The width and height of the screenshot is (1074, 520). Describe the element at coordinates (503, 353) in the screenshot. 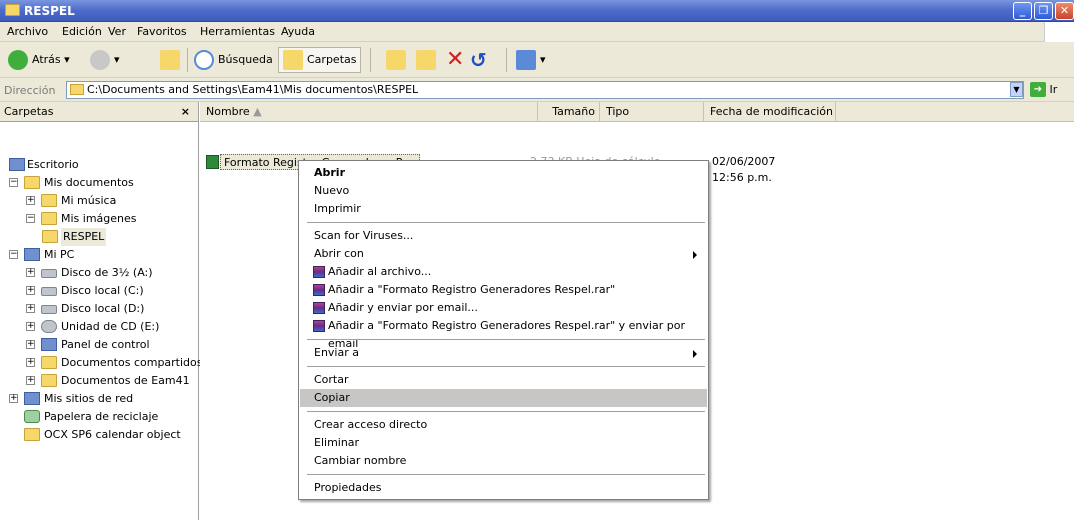

I see `menu-item-enviar-a: Enviar a` at that location.